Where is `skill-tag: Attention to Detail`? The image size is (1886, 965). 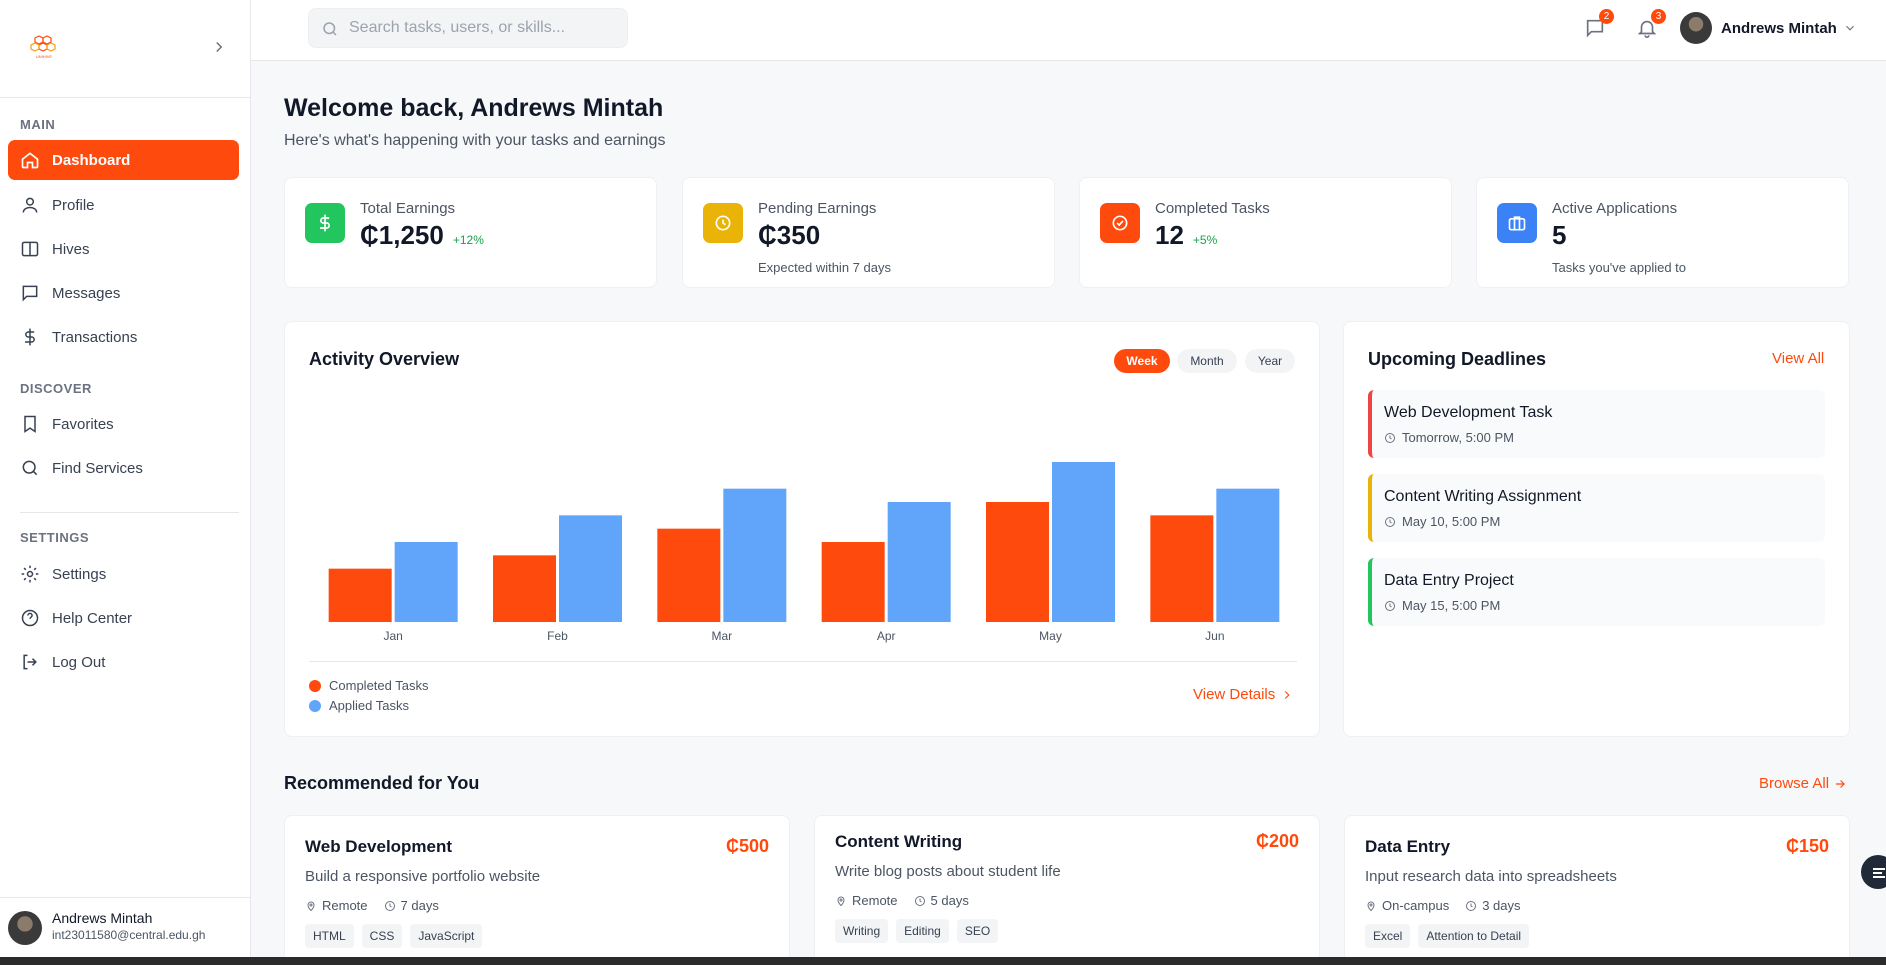
skill-tag: Attention to Detail is located at coordinates (1474, 936).